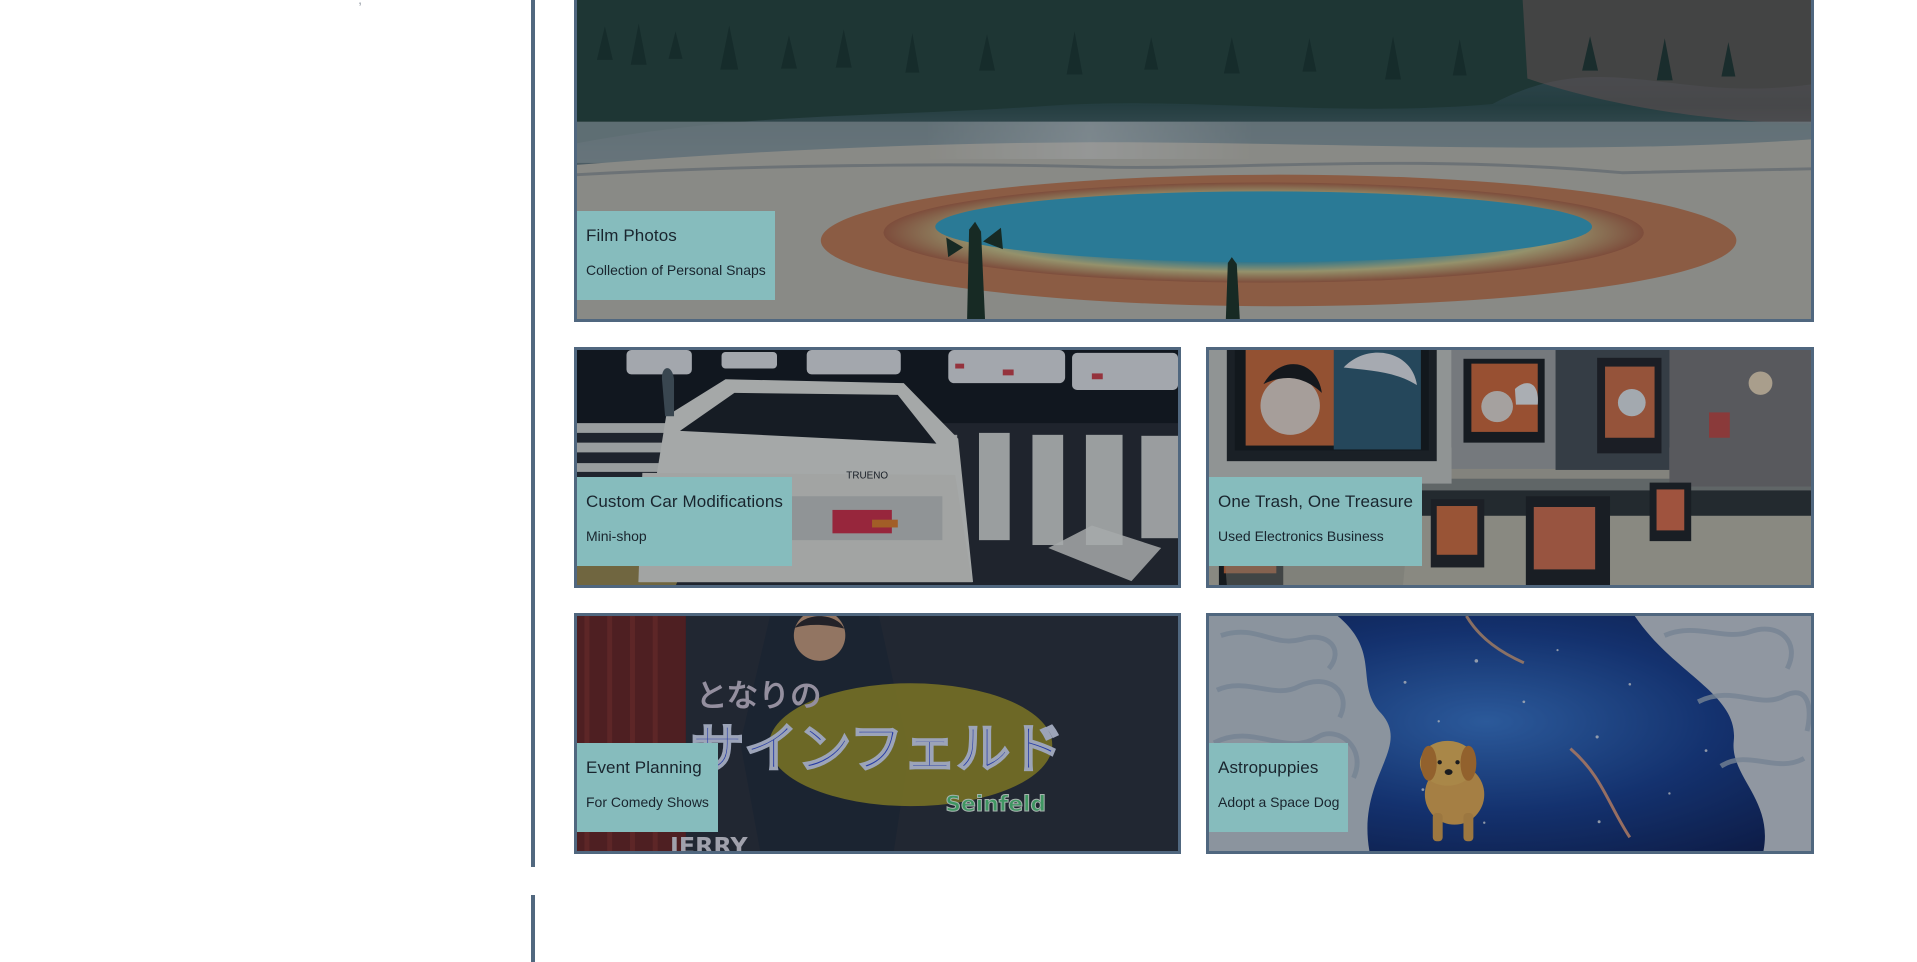 The image size is (1917, 962). What do you see at coordinates (351, 3) in the screenshot?
I see `sidebar-stub-text: ,` at bounding box center [351, 3].